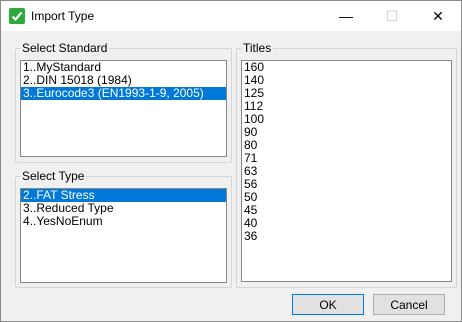 This screenshot has width=462, height=322. I want to click on maximize-button: ☐, so click(392, 16).